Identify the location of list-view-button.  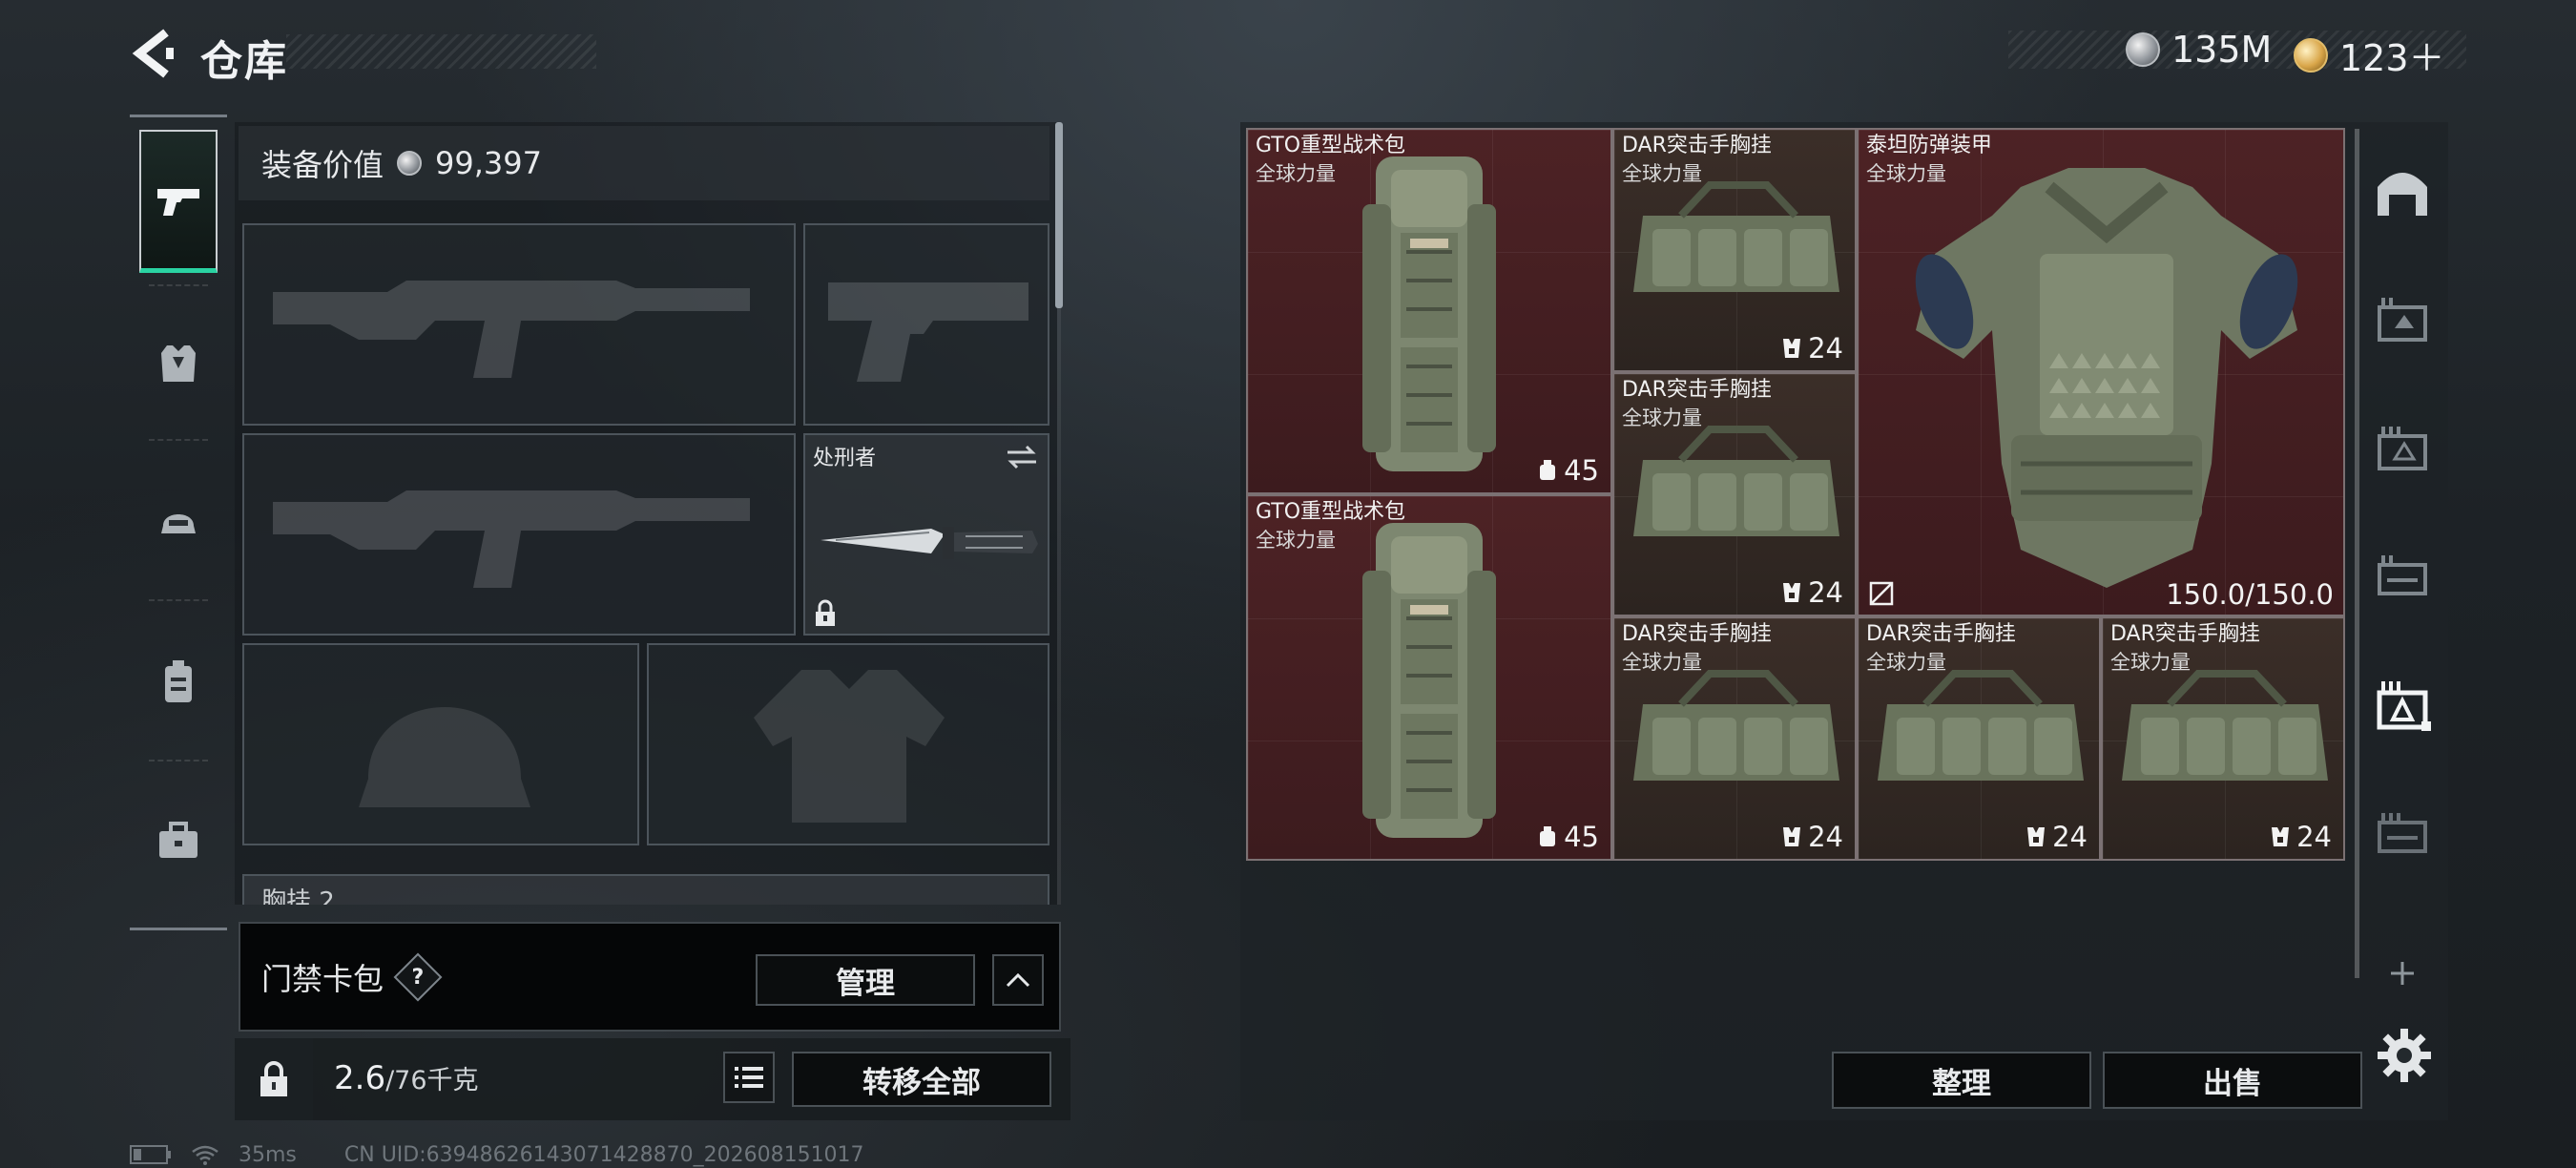
(749, 1077).